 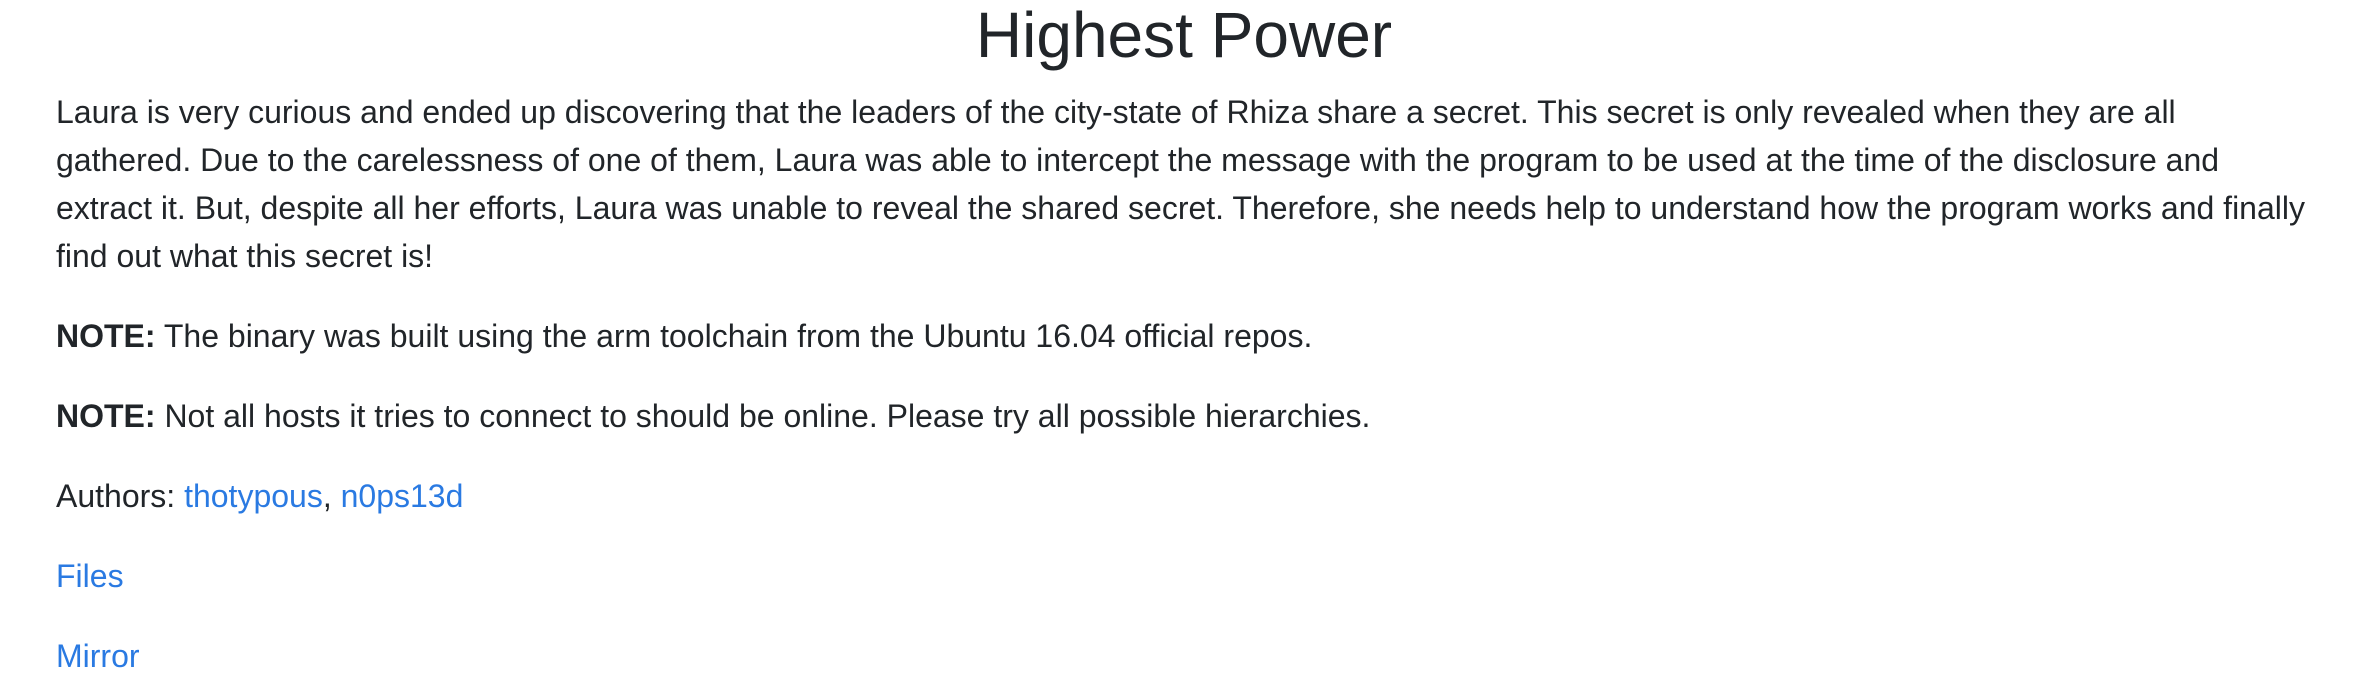 I want to click on mirror-paragraph: Mirror, so click(x=1184, y=656).